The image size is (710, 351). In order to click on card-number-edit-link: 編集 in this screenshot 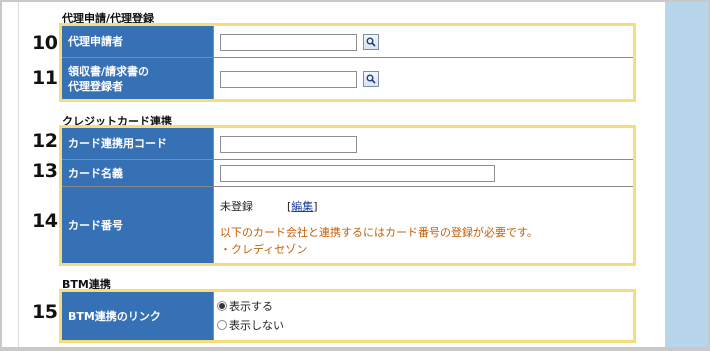, I will do `click(302, 206)`.